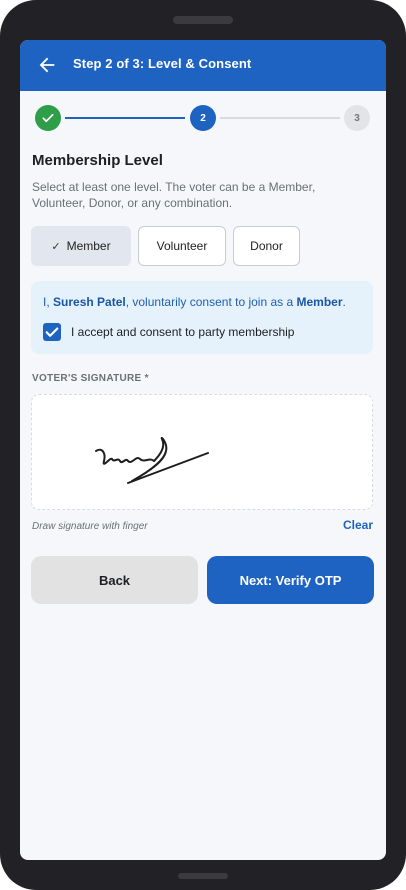 This screenshot has height=890, width=406. What do you see at coordinates (89, 302) in the screenshot?
I see `voter-name: Suresh Patel` at bounding box center [89, 302].